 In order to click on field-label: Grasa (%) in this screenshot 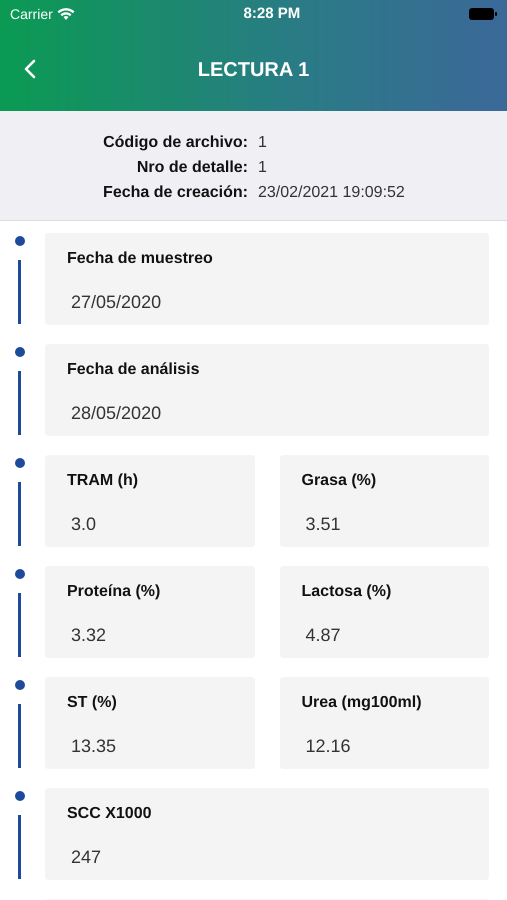, I will do `click(339, 481)`.